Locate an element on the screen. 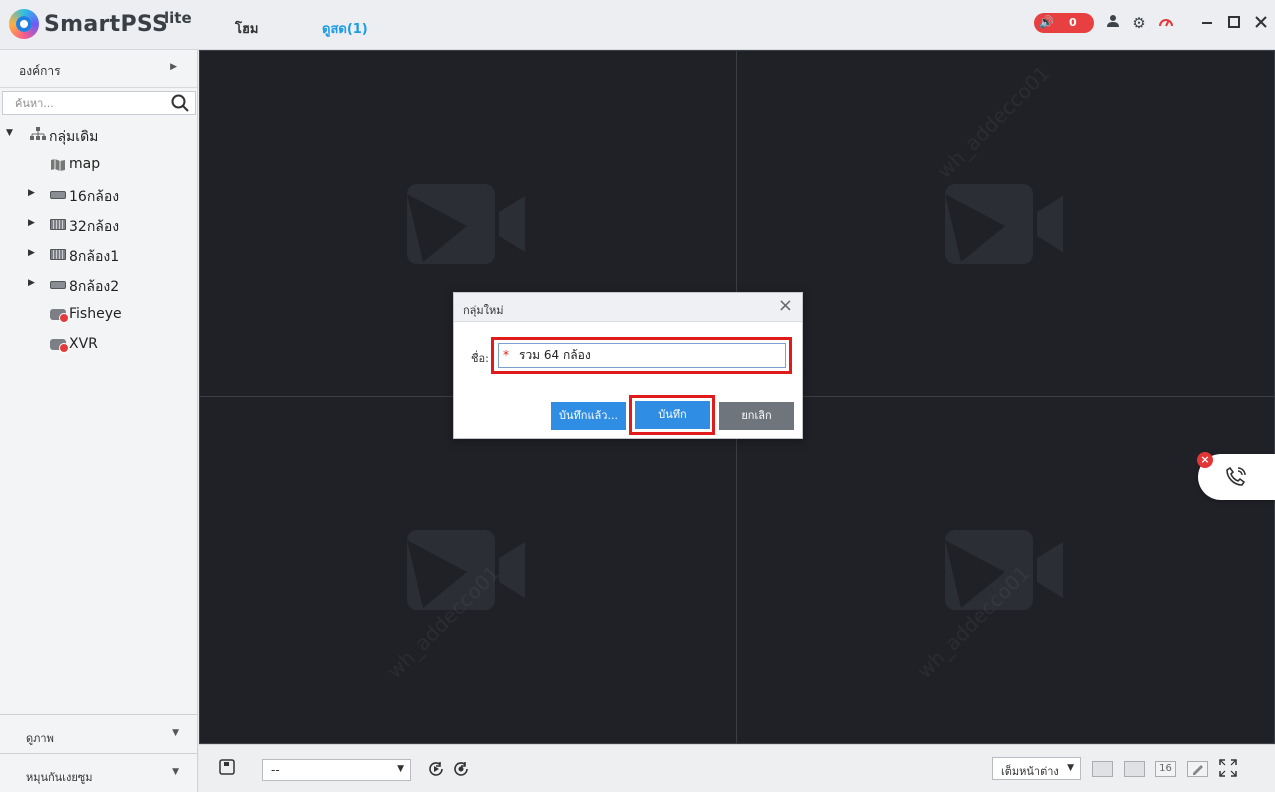 The image size is (1275, 792). tab-home: โฮม is located at coordinates (247, 28).